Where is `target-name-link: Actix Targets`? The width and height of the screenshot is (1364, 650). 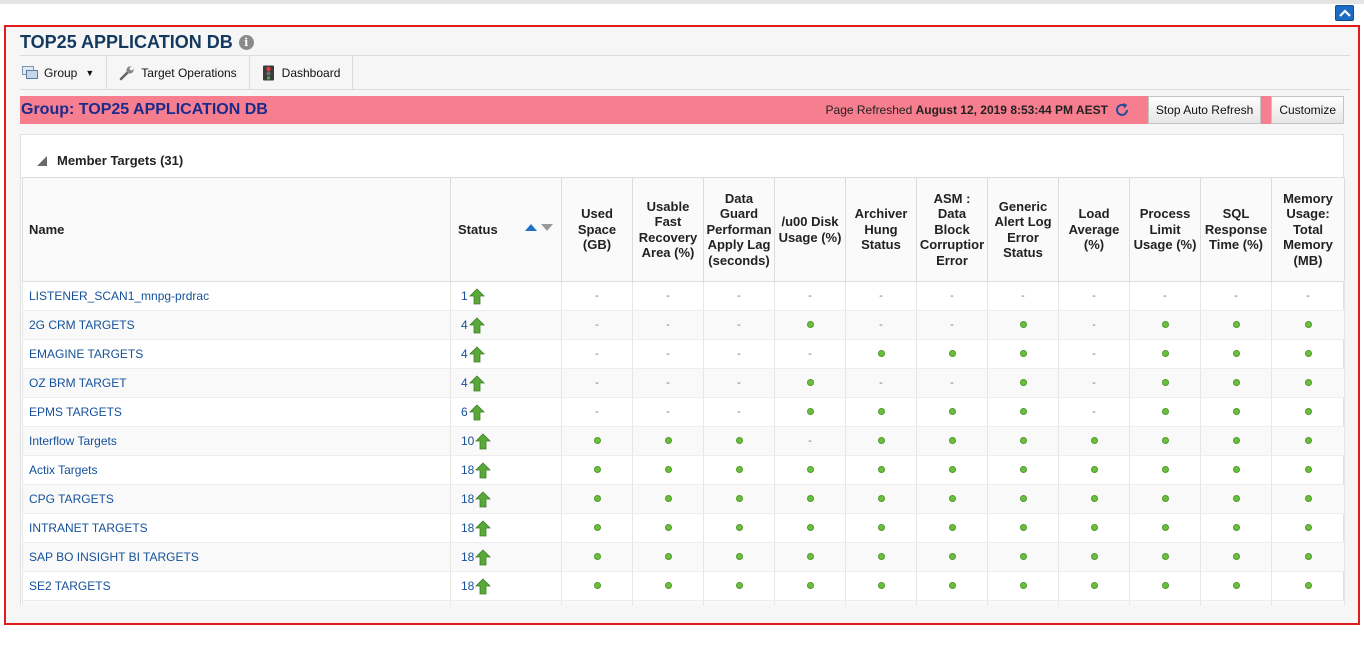 target-name-link: Actix Targets is located at coordinates (63, 470).